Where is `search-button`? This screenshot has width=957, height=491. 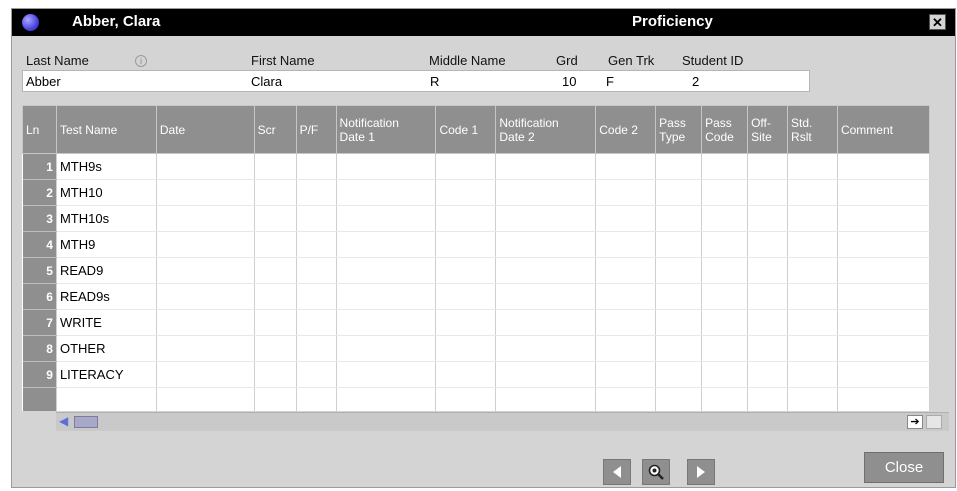 search-button is located at coordinates (656, 472).